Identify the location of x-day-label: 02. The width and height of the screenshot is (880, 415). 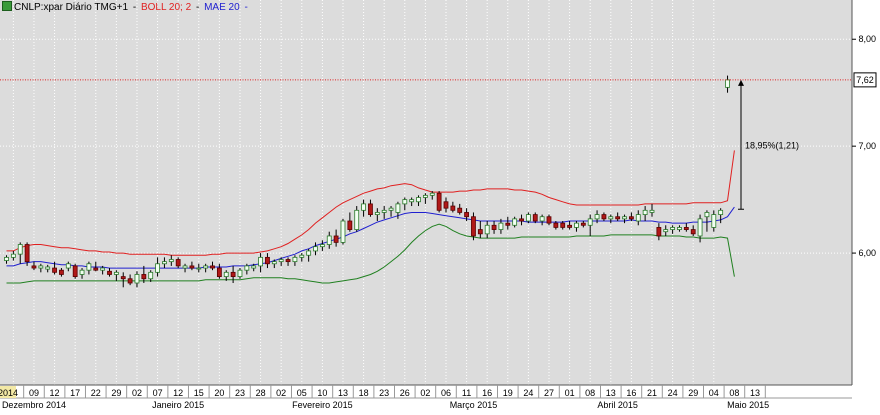
(281, 393).